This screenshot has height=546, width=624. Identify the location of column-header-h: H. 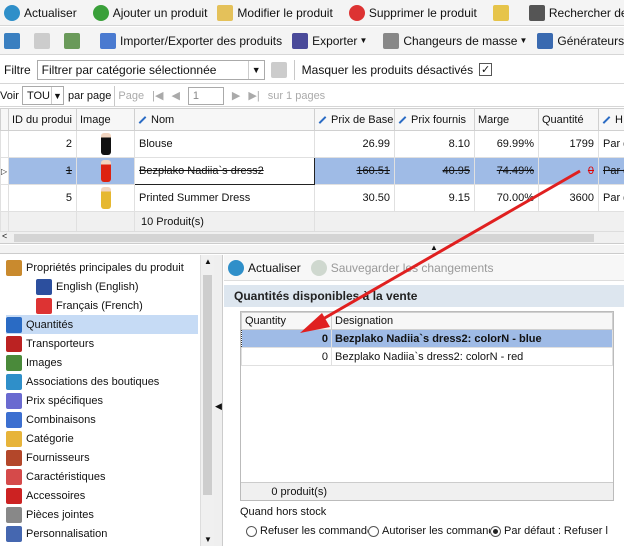
(611, 119).